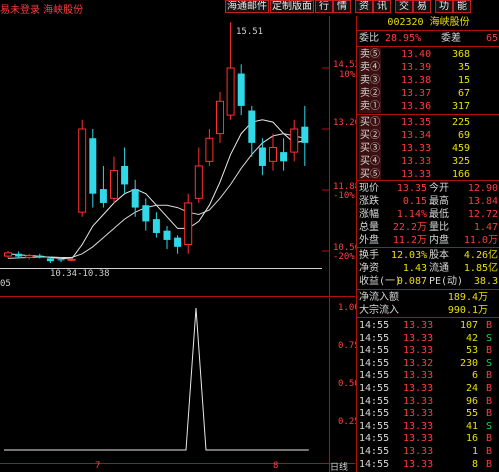 The image size is (499, 472). I want to click on function-button-2: 能, so click(462, 6).